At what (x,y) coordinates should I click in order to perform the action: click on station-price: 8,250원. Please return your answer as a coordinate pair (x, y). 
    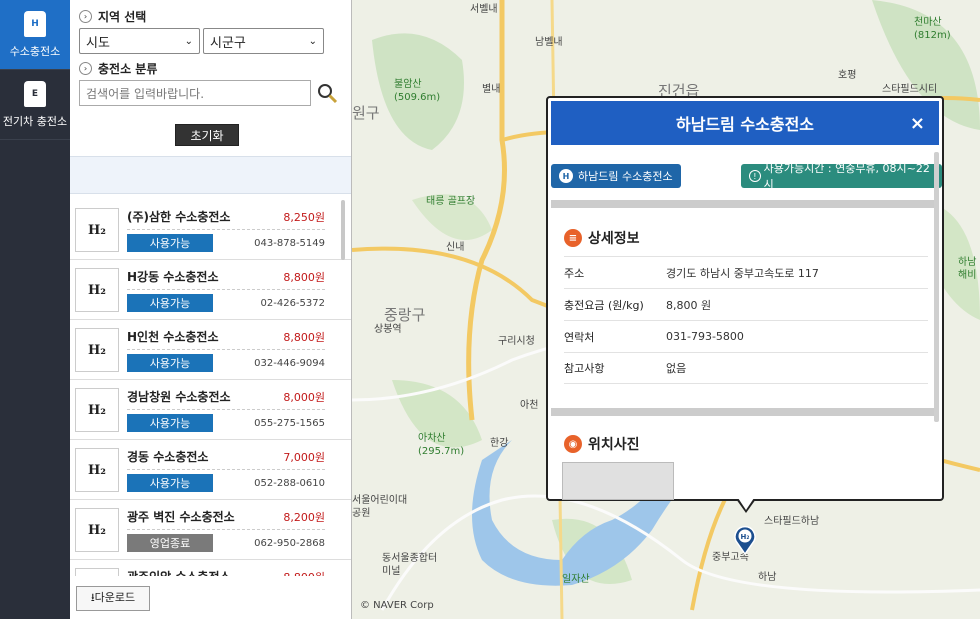
    Looking at the image, I should click on (304, 217).